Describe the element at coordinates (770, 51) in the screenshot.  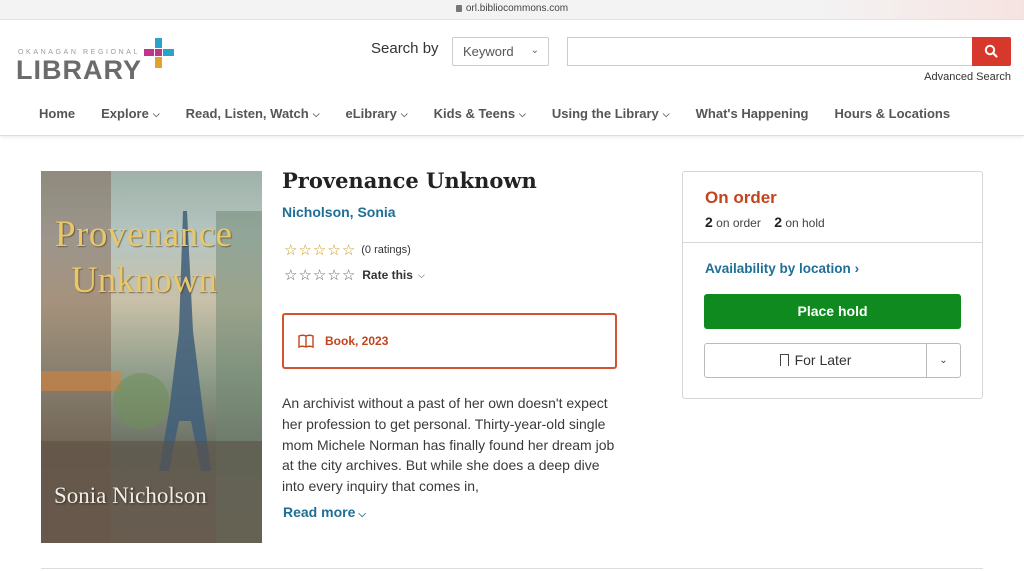
I see `search-input` at that location.